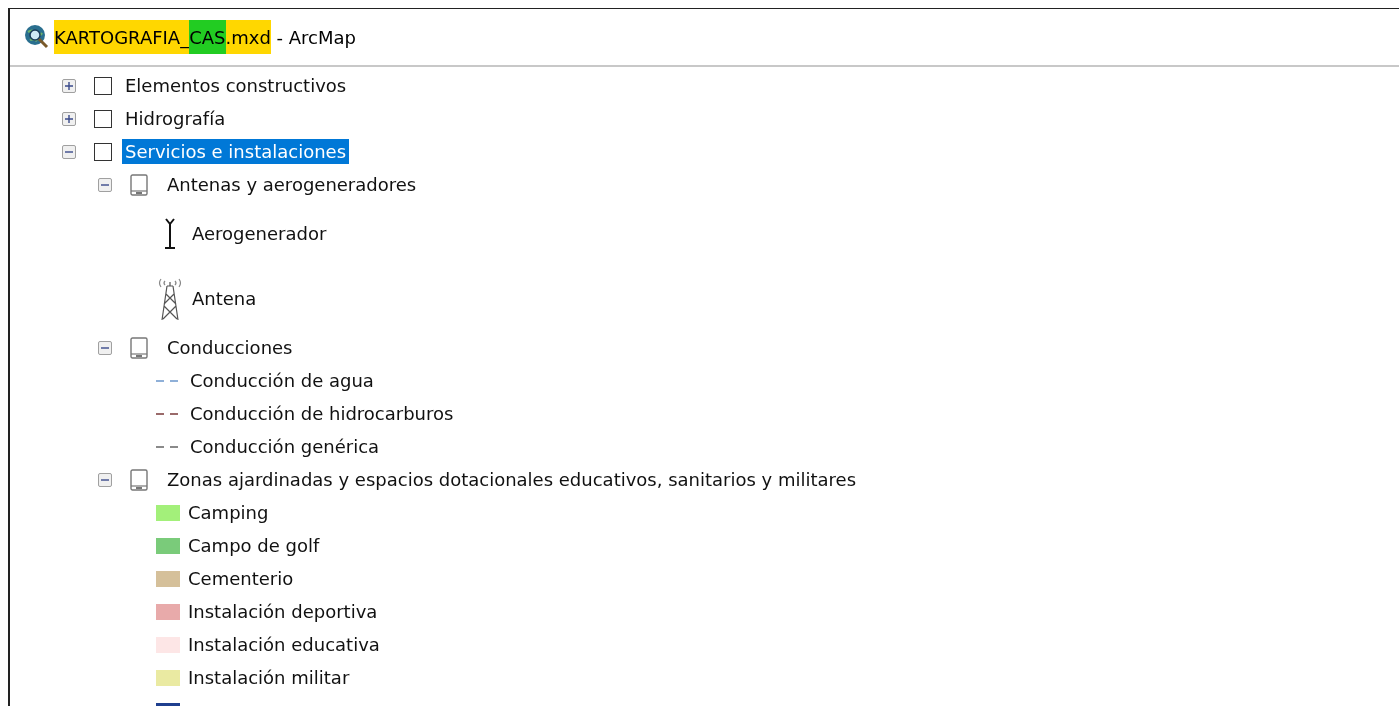 Image resolution: width=1399 pixels, height=706 pixels. What do you see at coordinates (512, 479) in the screenshot?
I see `layer-label: Zonas ajardinadas y espacios dotacionales educativos, sanitarios y militares` at bounding box center [512, 479].